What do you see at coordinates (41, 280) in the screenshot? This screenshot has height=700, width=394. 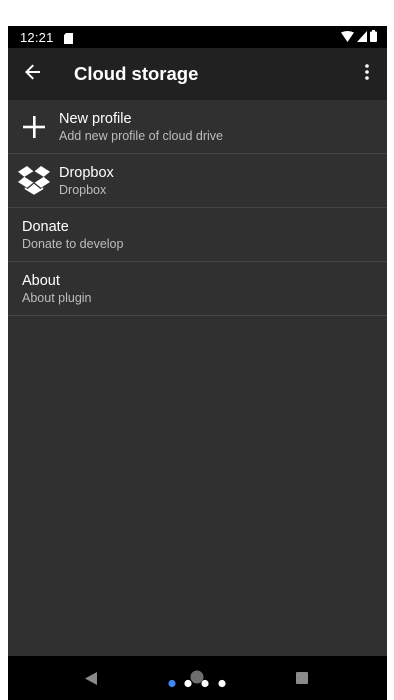 I see `list-item-title: About` at bounding box center [41, 280].